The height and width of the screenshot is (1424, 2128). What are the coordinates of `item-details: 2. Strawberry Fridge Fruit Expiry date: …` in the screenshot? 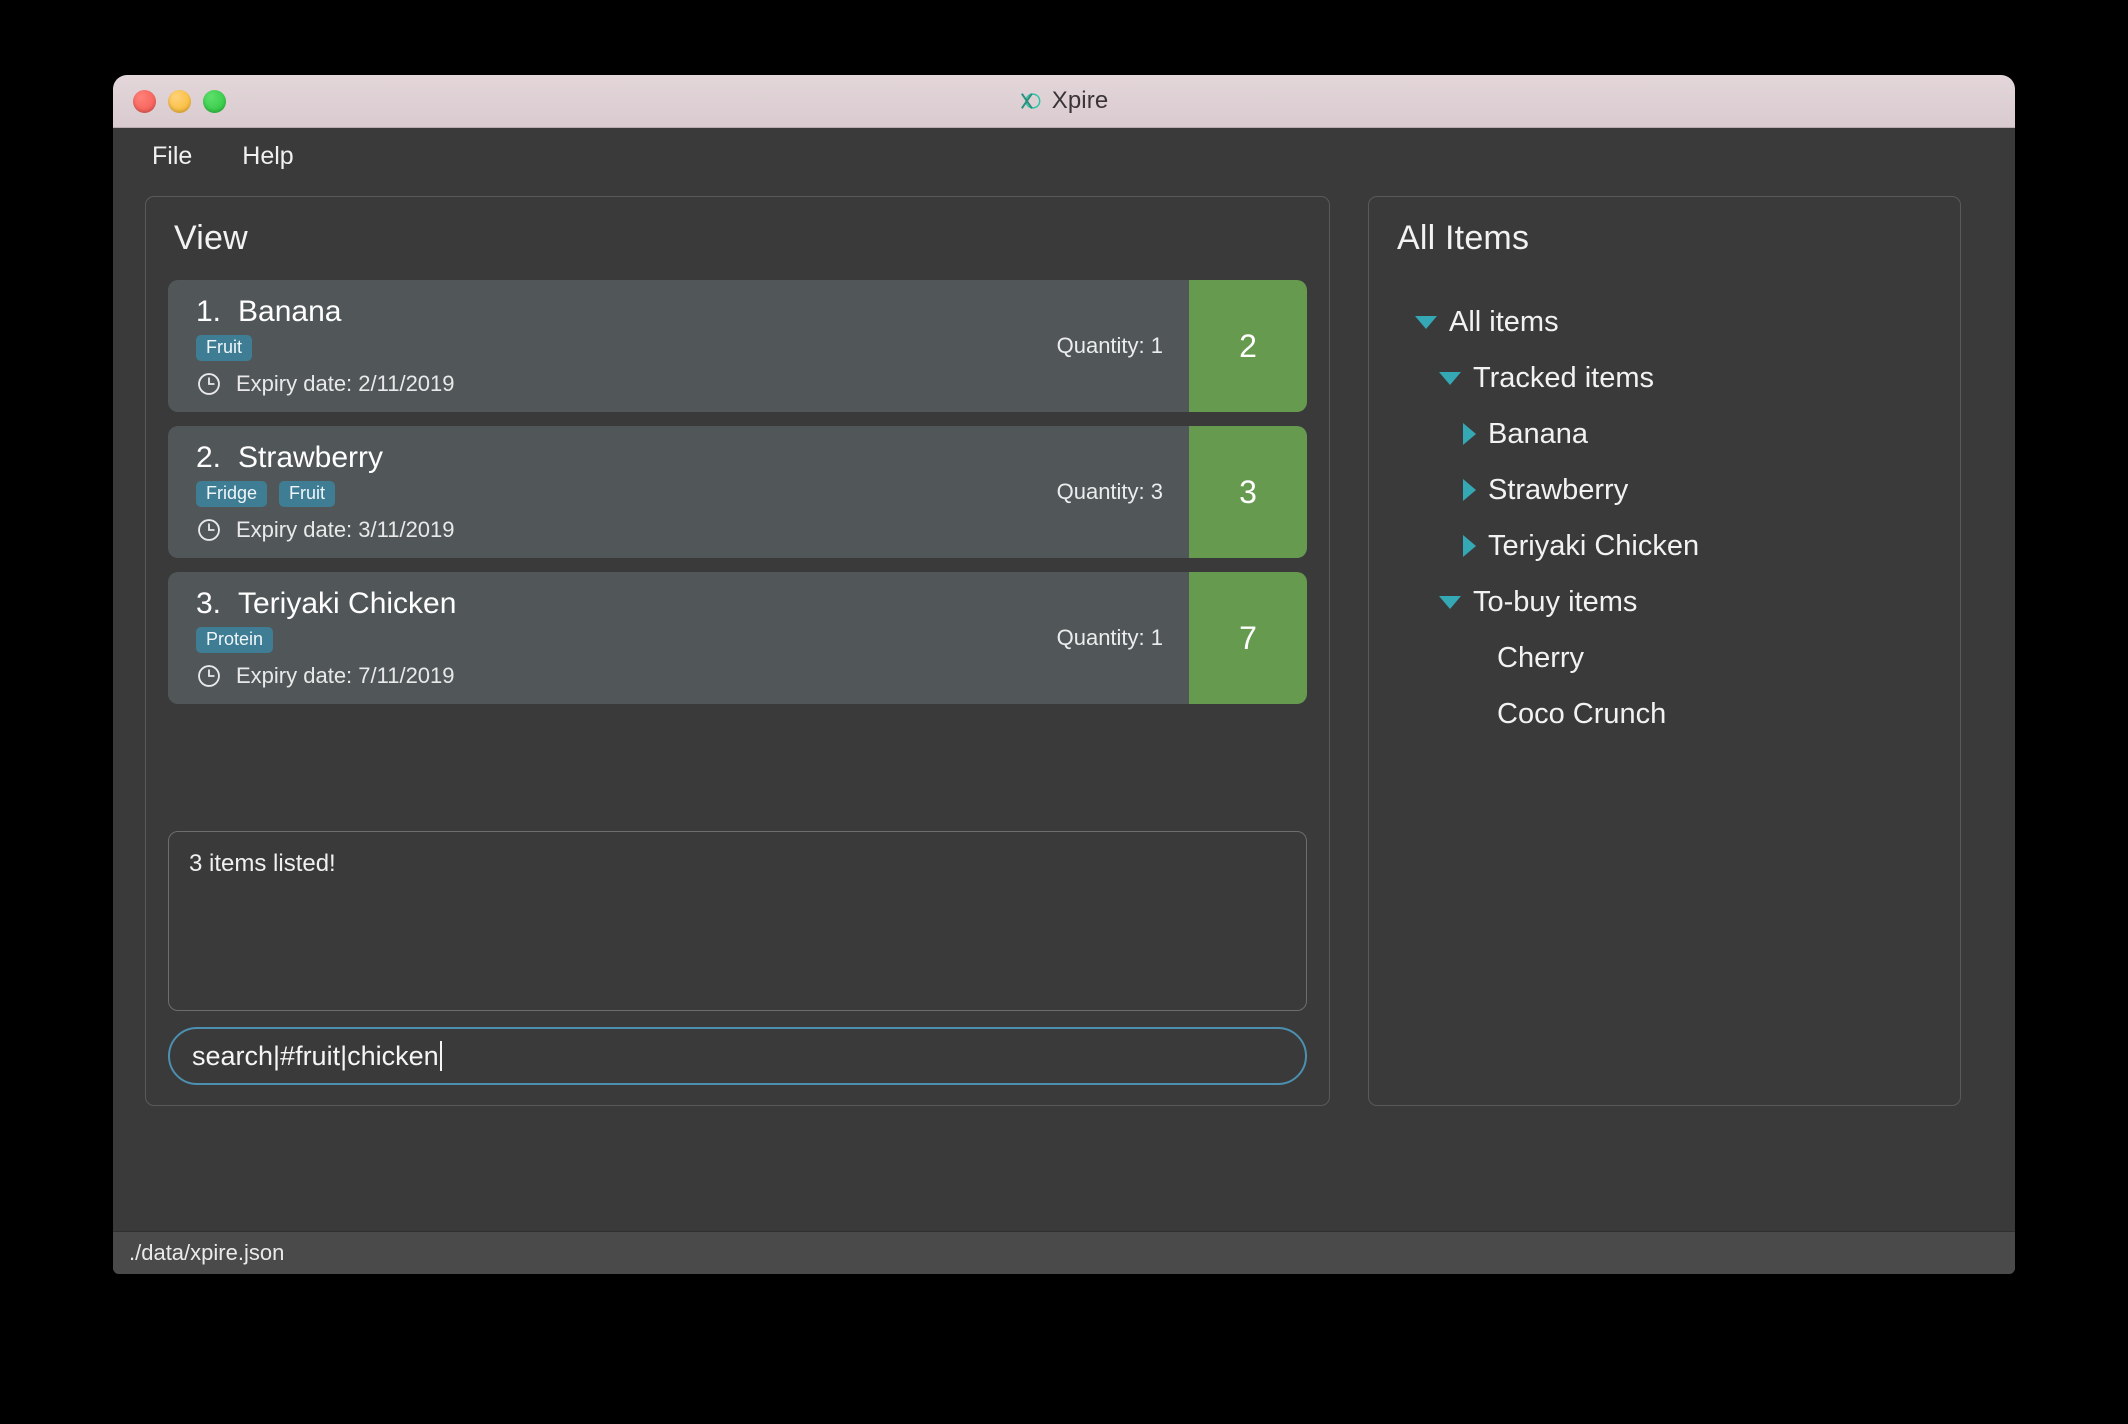 It's located at (626, 492).